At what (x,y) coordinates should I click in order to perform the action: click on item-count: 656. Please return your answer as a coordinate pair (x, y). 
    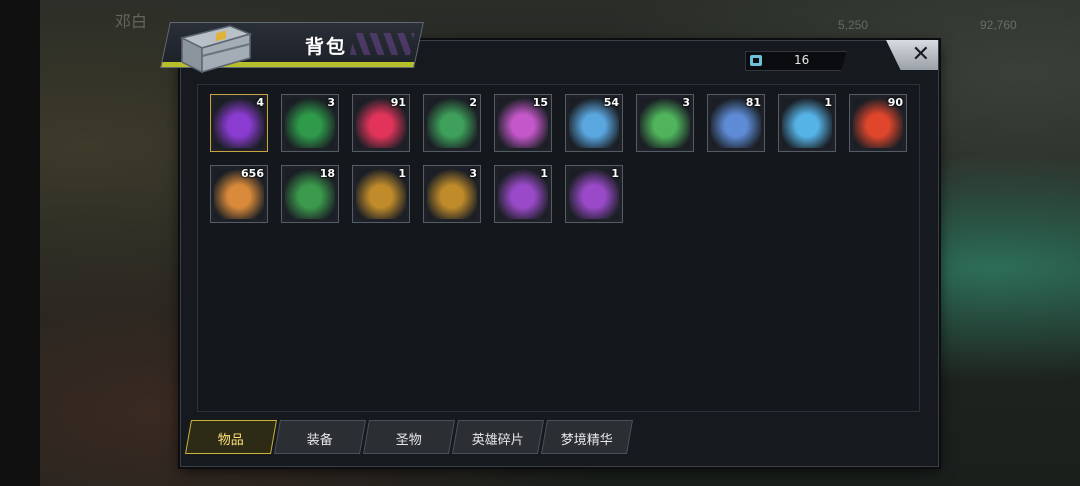
    Looking at the image, I should click on (252, 173).